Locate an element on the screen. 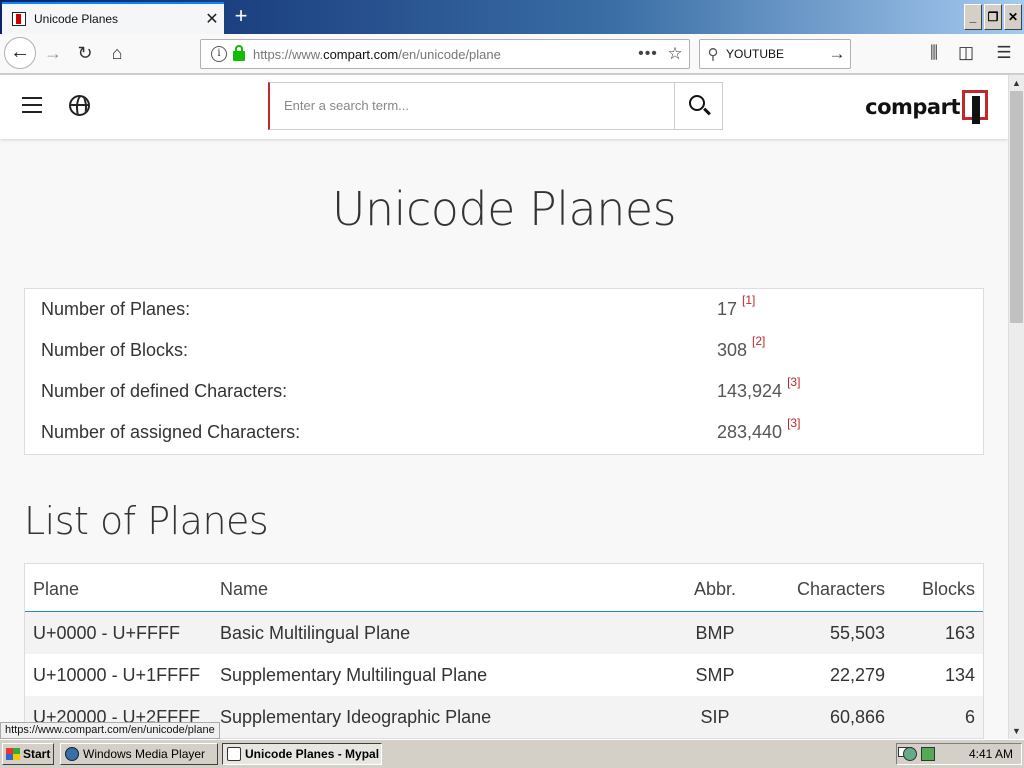 This screenshot has width=1024, height=768. task-label: Unicode Planes - Mypal is located at coordinates (312, 754).